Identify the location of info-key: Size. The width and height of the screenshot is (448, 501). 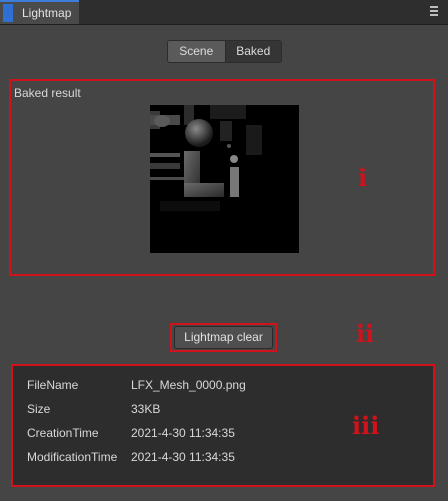
(39, 409).